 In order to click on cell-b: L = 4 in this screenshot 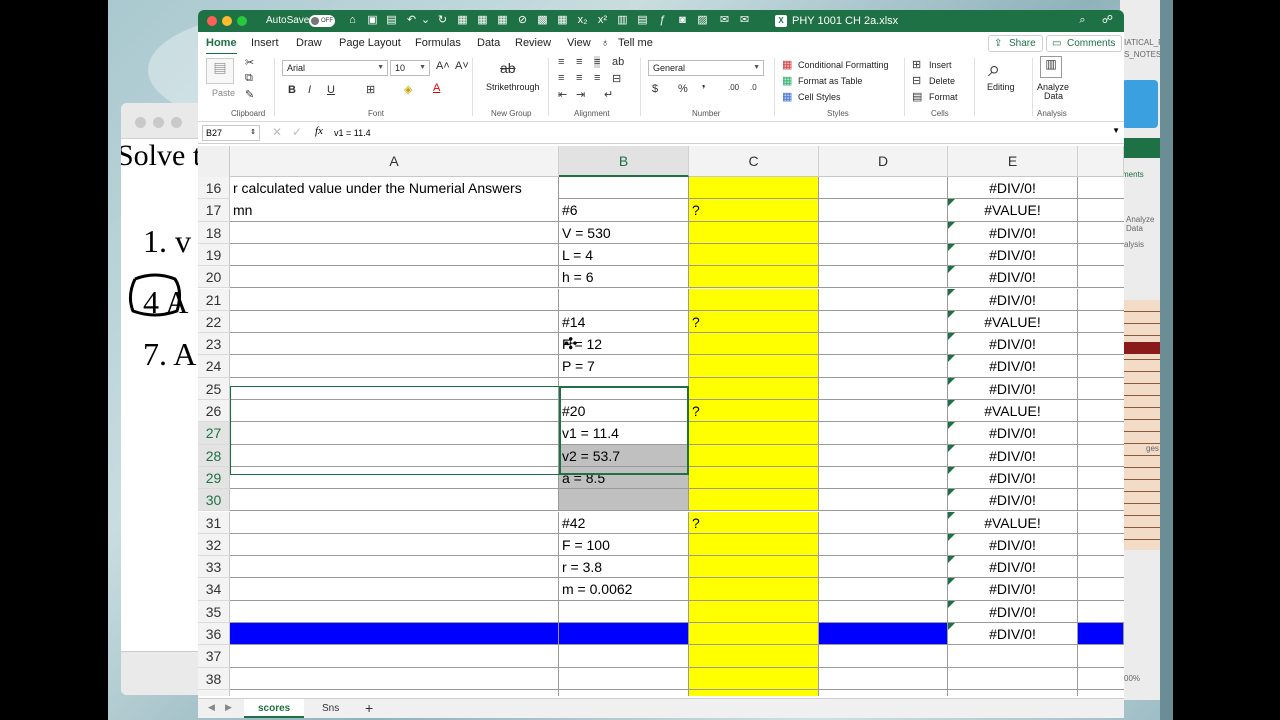, I will do `click(624, 255)`.